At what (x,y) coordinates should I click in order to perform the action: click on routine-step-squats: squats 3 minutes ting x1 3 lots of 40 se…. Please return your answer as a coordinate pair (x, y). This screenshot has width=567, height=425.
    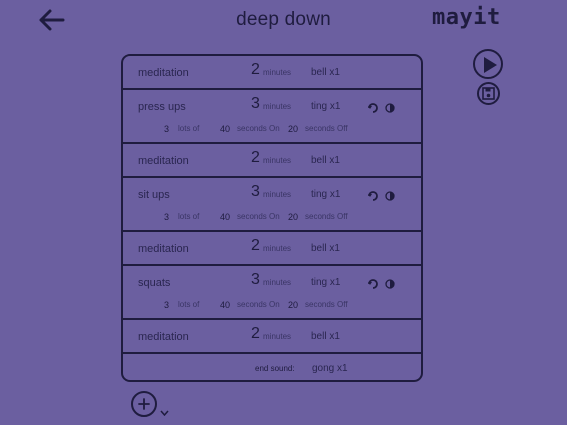
    Looking at the image, I should click on (272, 293).